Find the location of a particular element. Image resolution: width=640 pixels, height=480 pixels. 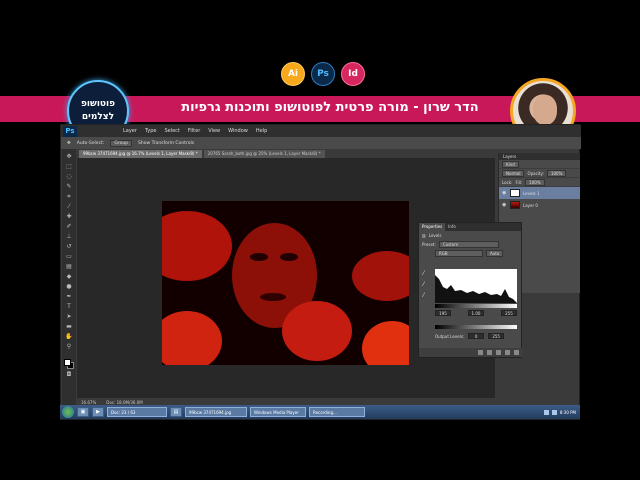

taskbar-button-media-player: Windows Media Player is located at coordinates (278, 412).